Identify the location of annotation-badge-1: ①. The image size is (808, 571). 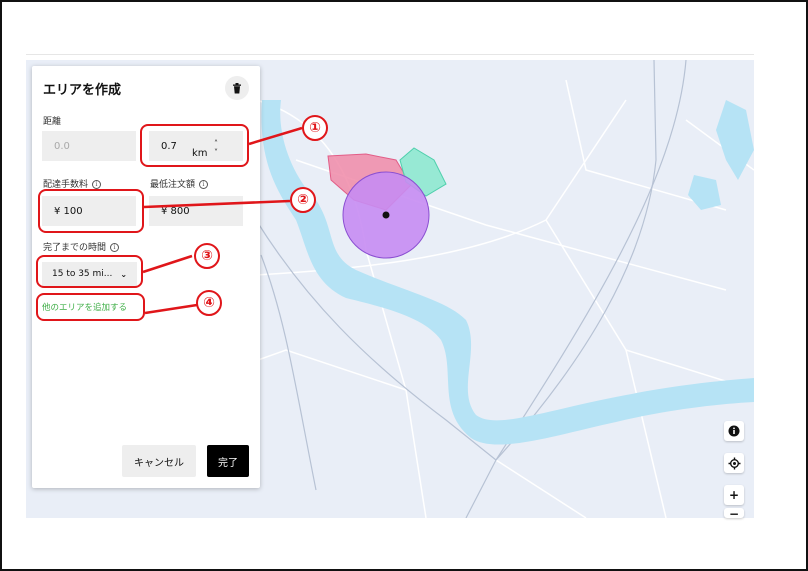
(315, 128).